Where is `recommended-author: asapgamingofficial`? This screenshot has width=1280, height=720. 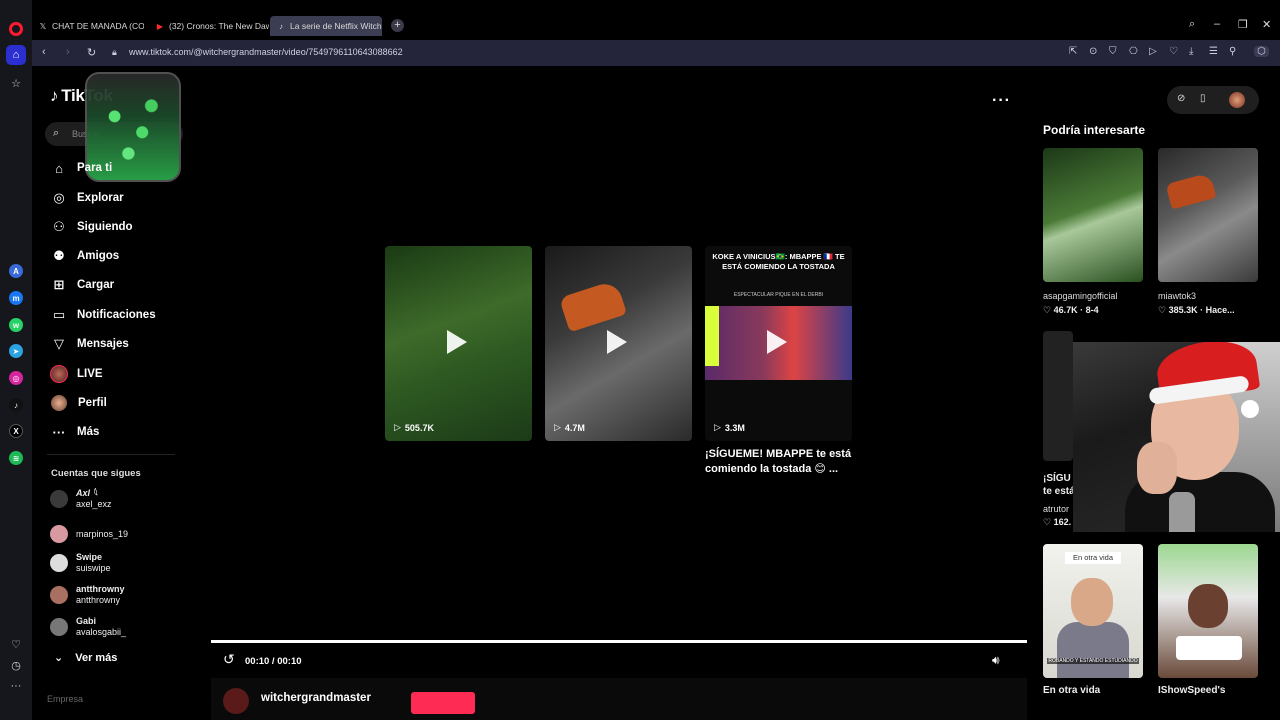 recommended-author: asapgamingofficial is located at coordinates (1080, 296).